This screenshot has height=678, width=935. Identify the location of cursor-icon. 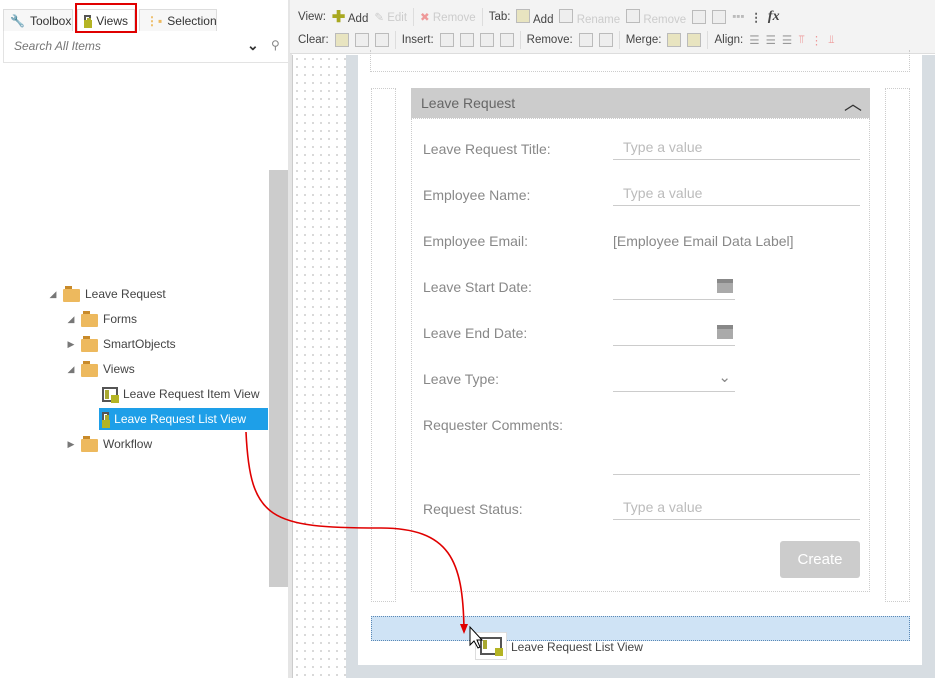
(476, 637).